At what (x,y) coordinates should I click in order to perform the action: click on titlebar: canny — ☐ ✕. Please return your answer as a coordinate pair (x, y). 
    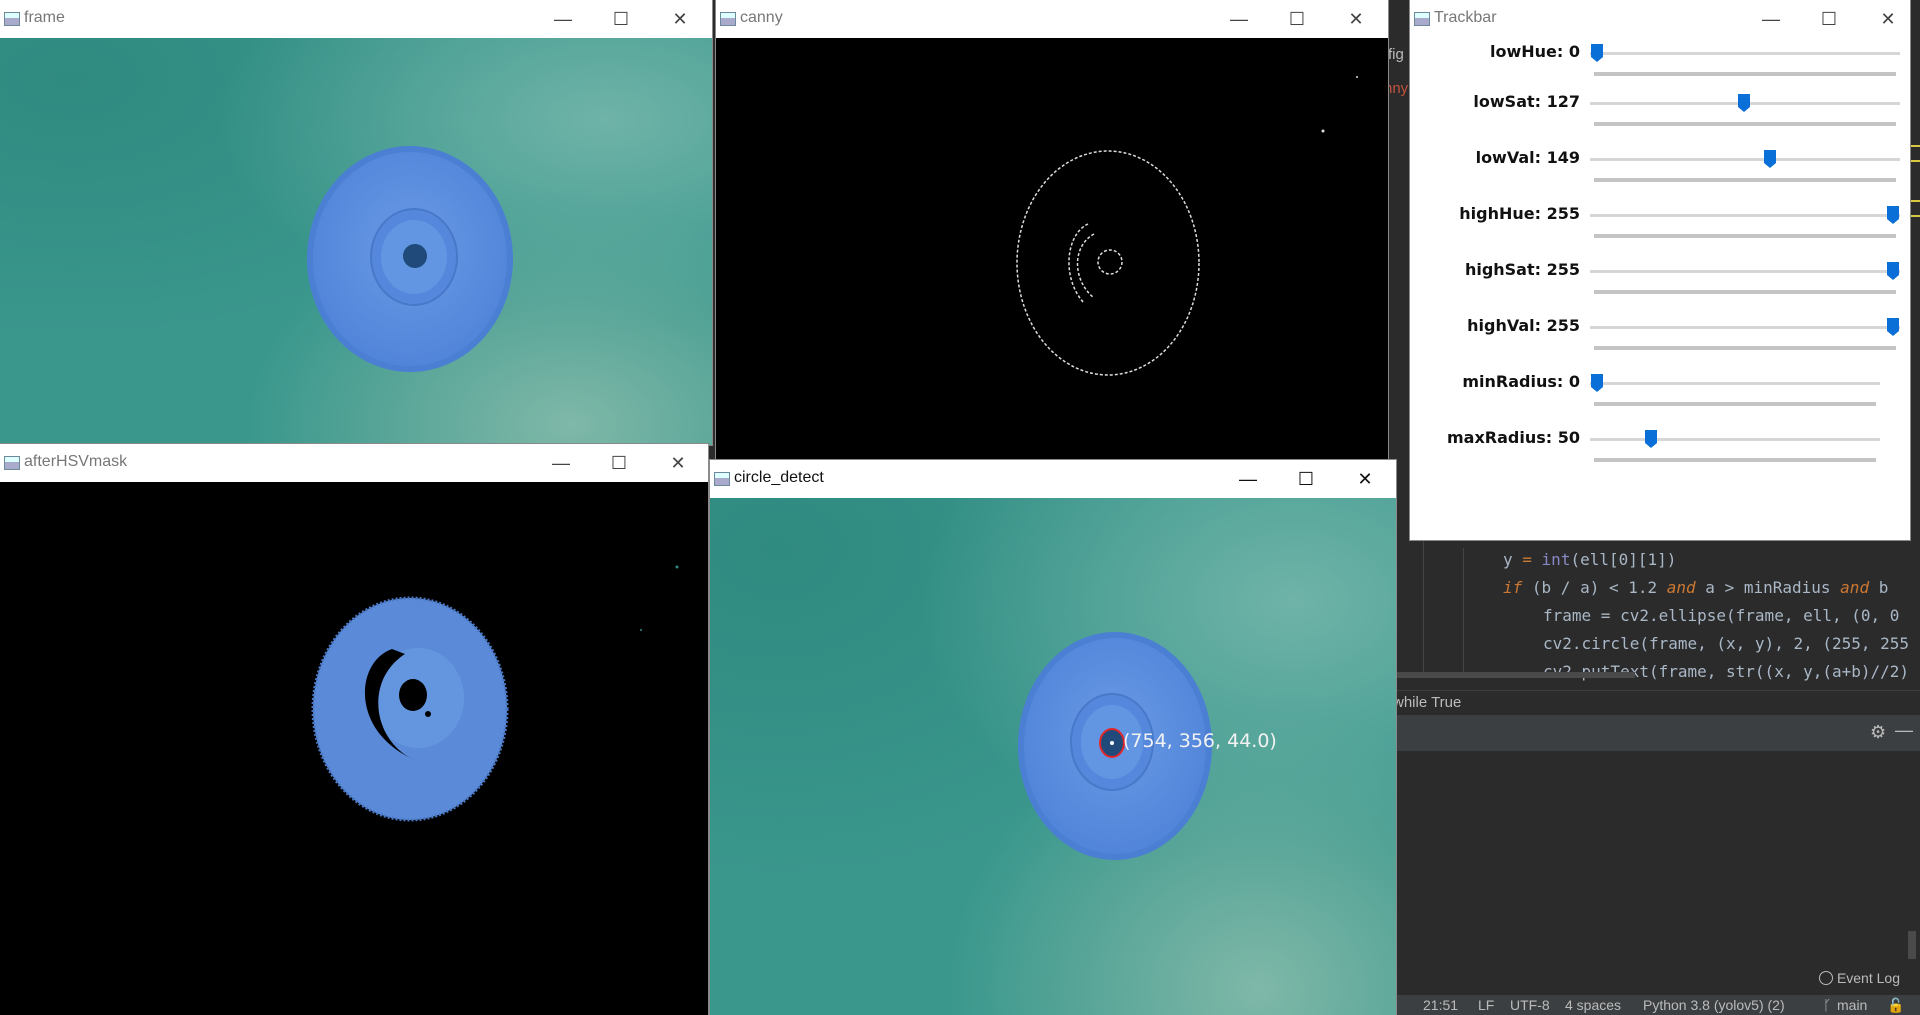
    Looking at the image, I should click on (1052, 19).